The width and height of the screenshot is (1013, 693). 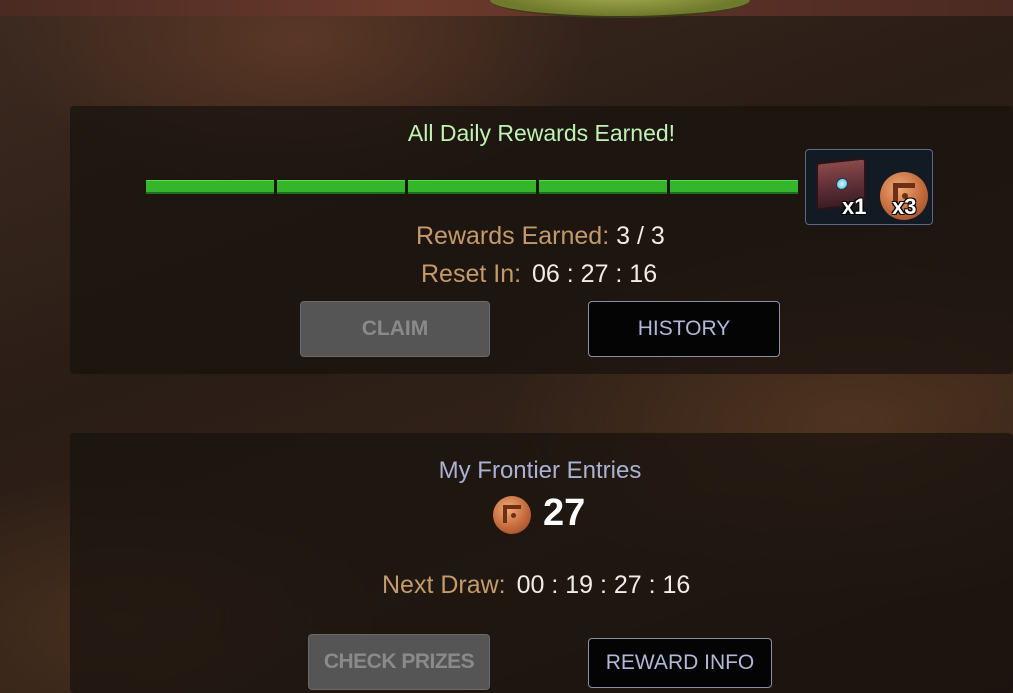 What do you see at coordinates (513, 236) in the screenshot?
I see `rewards-earned-label: Rewards Earned:` at bounding box center [513, 236].